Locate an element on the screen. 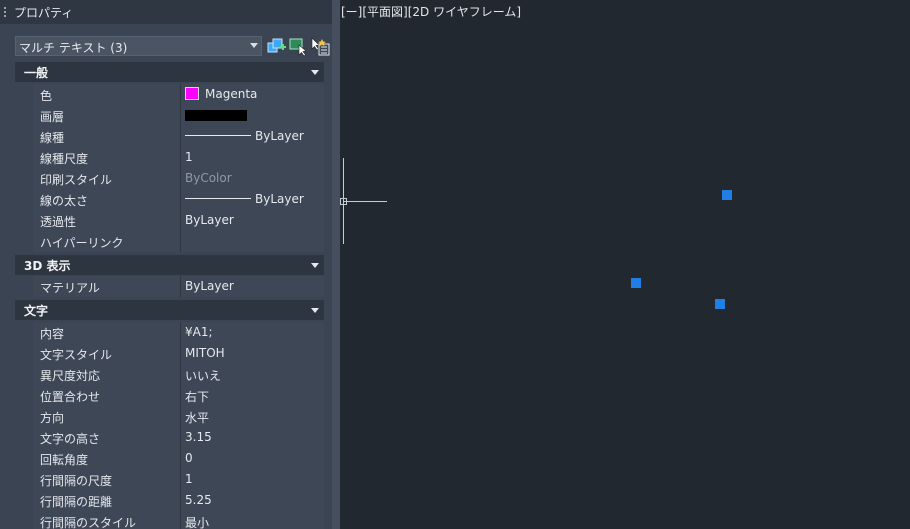 Image resolution: width=910 pixels, height=529 pixels. property-value: Magenta is located at coordinates (252, 94).